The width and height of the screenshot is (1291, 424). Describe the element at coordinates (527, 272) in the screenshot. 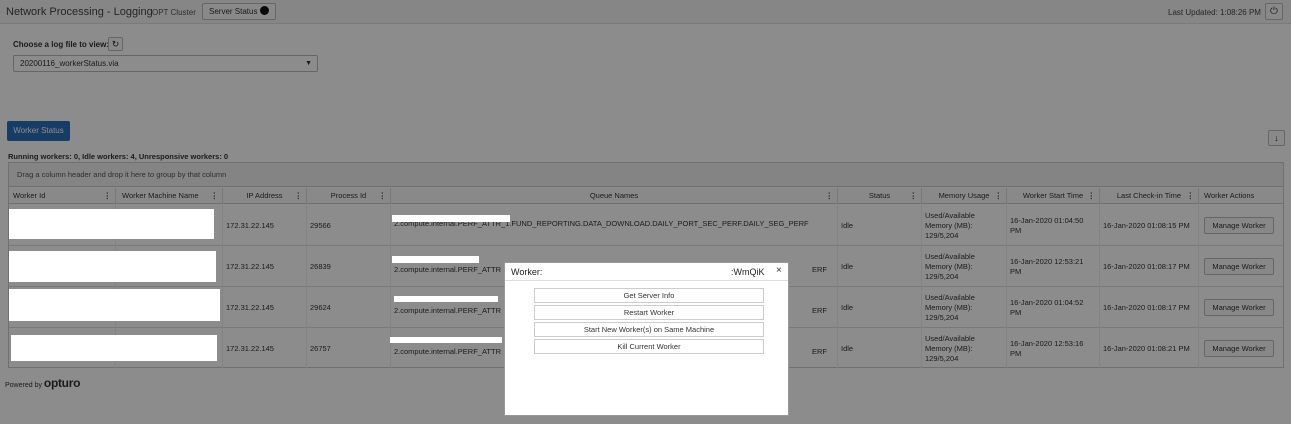

I see `modal-title: Worker:` at that location.